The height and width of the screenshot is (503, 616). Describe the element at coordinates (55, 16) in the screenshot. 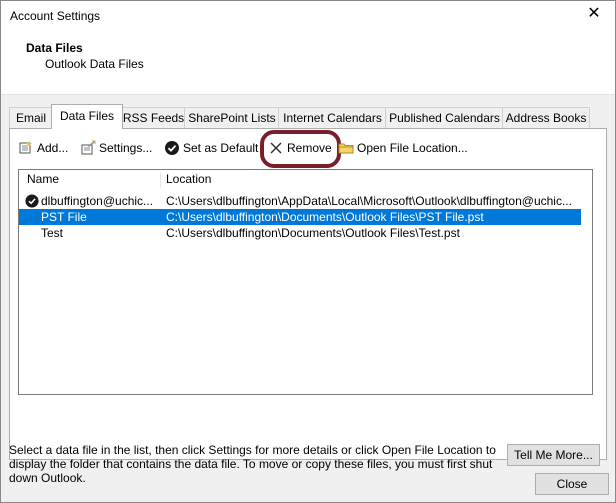

I see `window-title: Account Settings` at that location.